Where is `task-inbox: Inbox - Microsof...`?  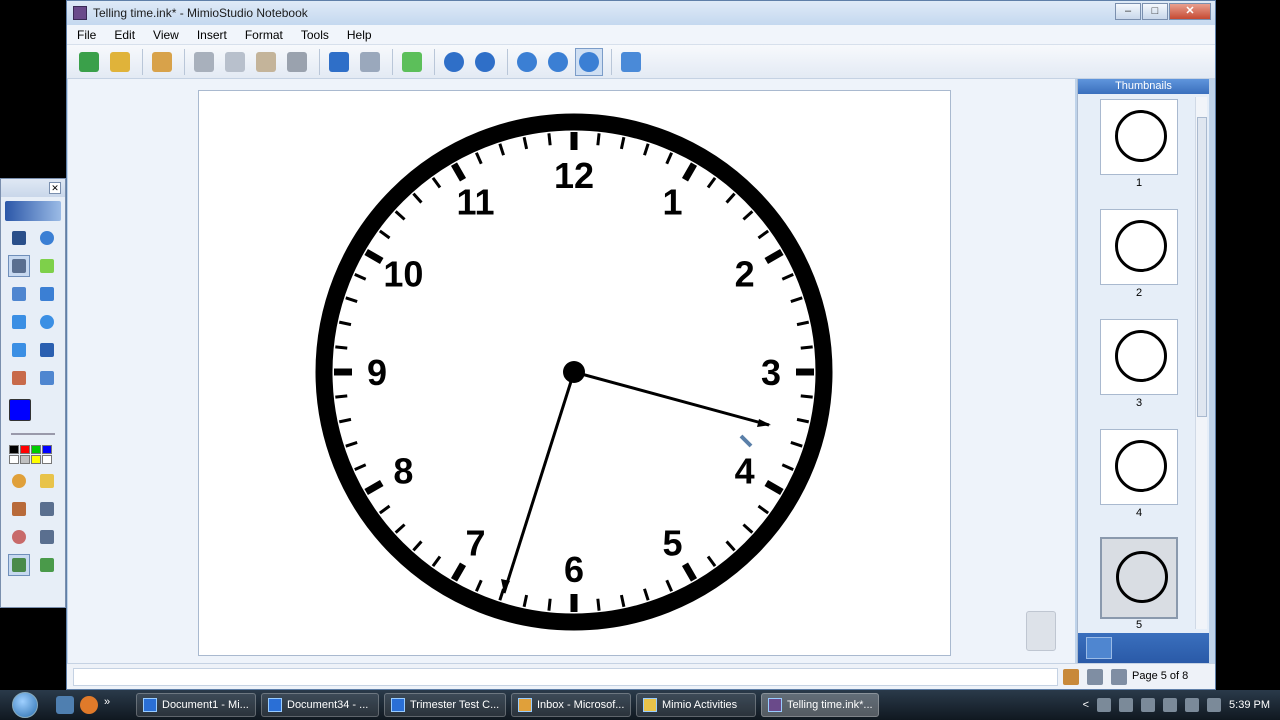
task-inbox: Inbox - Microsof... is located at coordinates (571, 705).